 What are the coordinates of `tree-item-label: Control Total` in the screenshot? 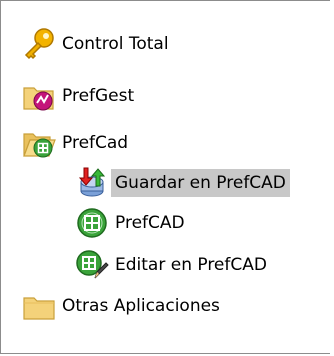 It's located at (115, 44).